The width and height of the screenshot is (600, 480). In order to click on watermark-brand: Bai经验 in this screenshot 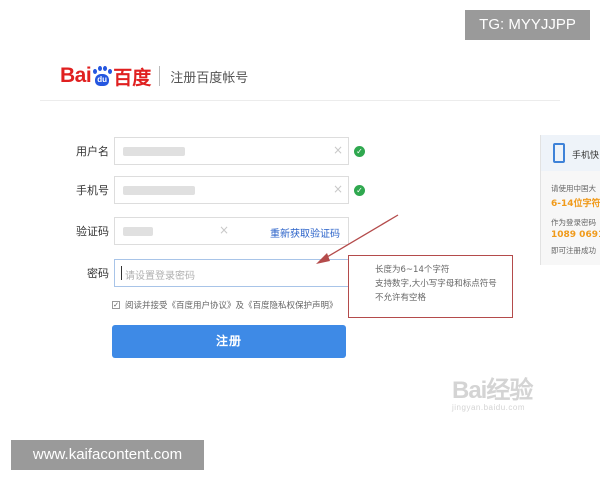, I will do `click(492, 390)`.